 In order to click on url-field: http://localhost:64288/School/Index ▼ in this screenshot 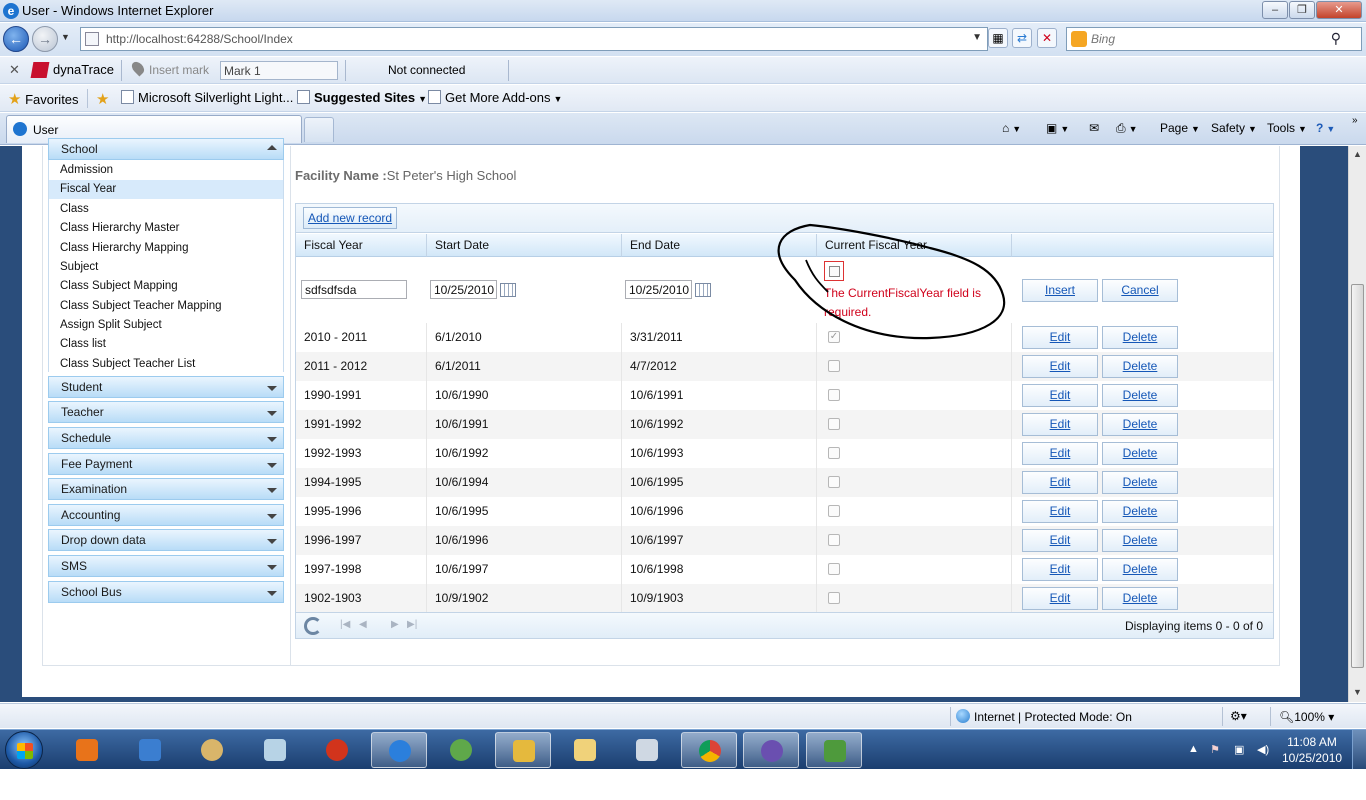, I will do `click(534, 39)`.